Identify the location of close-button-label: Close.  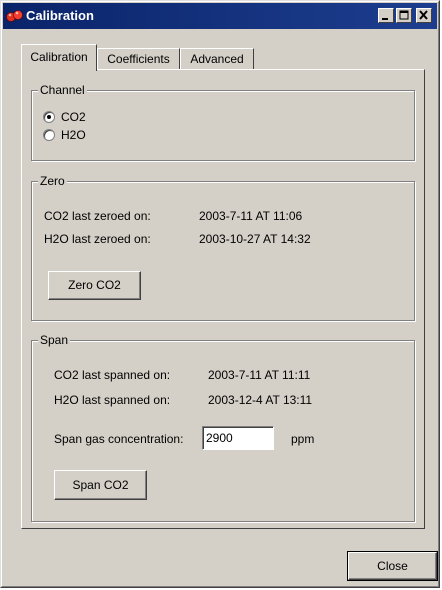
(392, 566).